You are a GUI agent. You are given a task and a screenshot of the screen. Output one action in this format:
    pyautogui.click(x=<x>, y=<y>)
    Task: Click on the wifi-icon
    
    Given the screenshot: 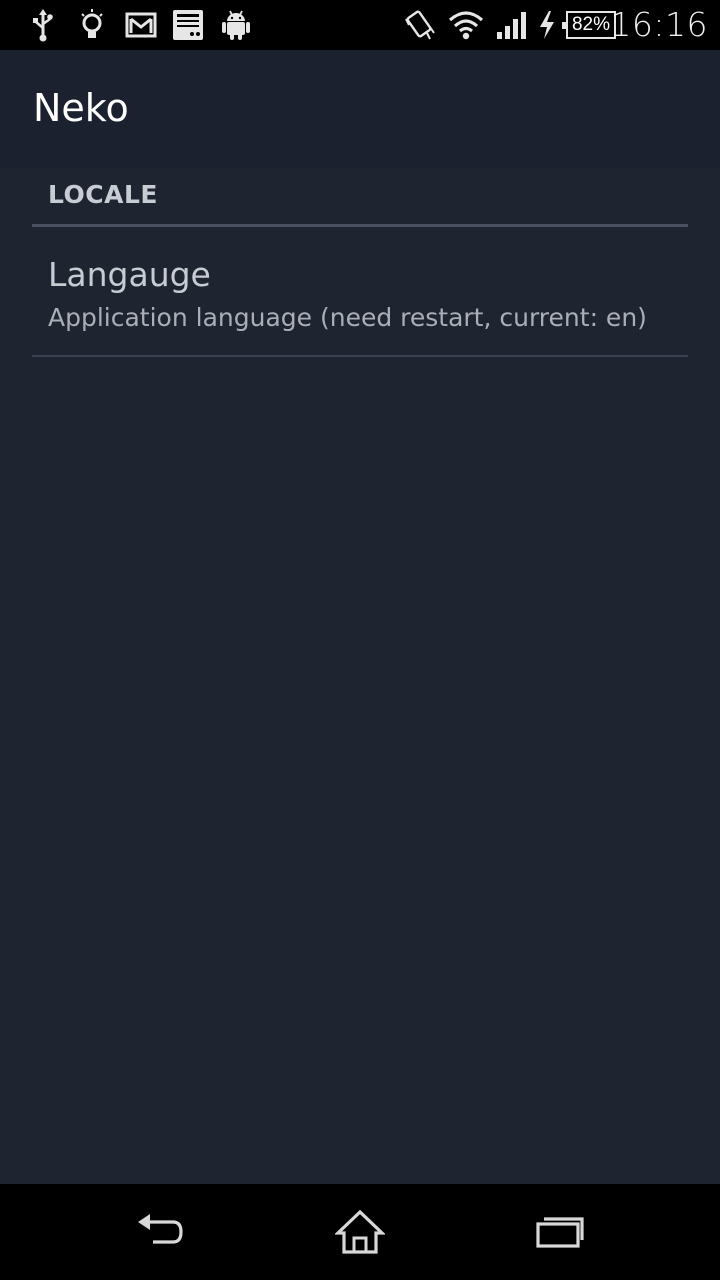 What is the action you would take?
    pyautogui.click(x=466, y=25)
    